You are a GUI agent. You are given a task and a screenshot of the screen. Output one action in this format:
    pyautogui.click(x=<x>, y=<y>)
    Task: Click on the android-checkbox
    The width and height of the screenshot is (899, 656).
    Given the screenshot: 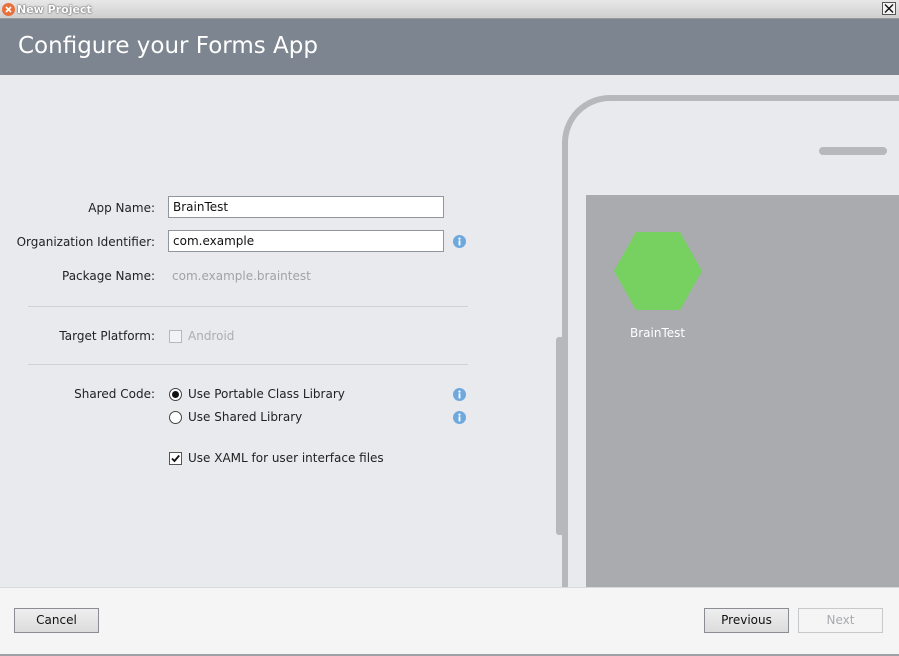 What is the action you would take?
    pyautogui.click(x=175, y=336)
    